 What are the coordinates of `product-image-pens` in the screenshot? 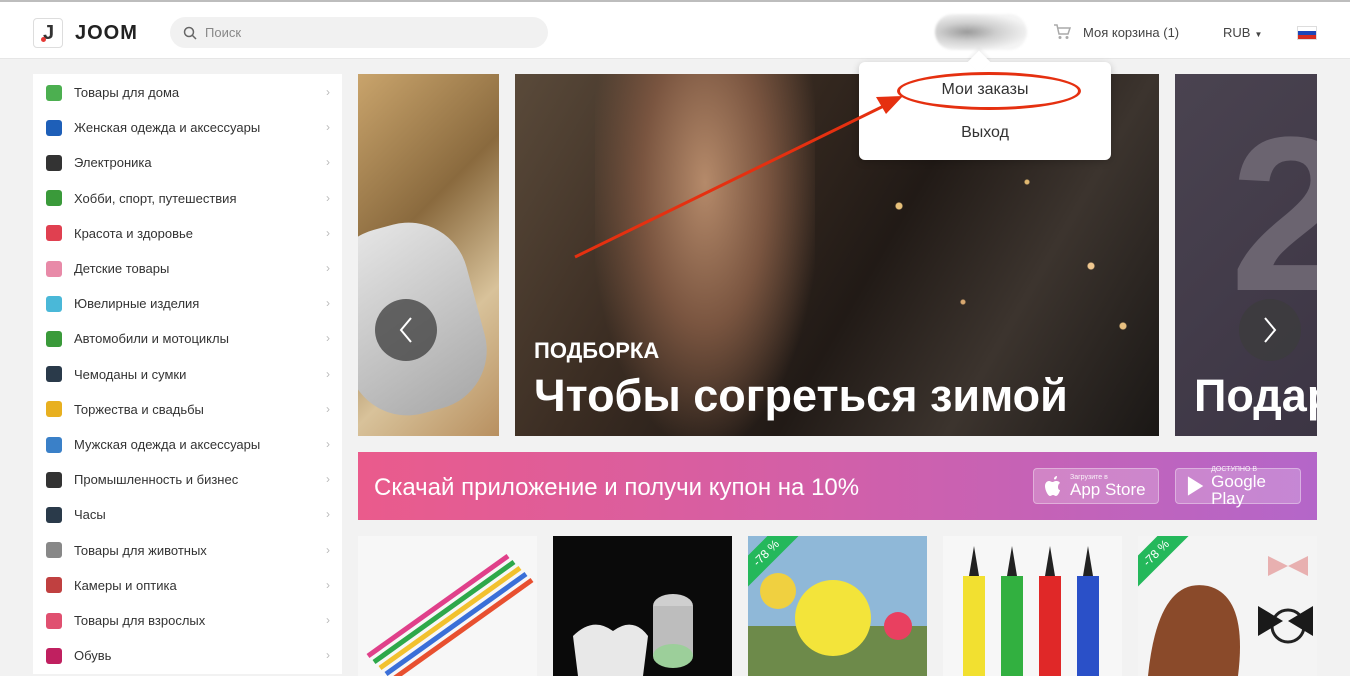 It's located at (447, 606).